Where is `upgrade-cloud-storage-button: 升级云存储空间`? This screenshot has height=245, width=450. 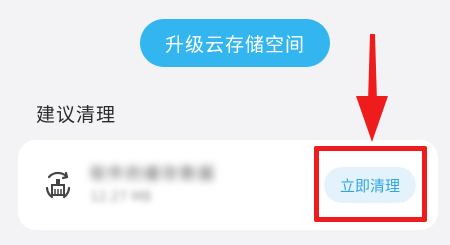 upgrade-cloud-storage-button: 升级云存储空间 is located at coordinates (235, 43).